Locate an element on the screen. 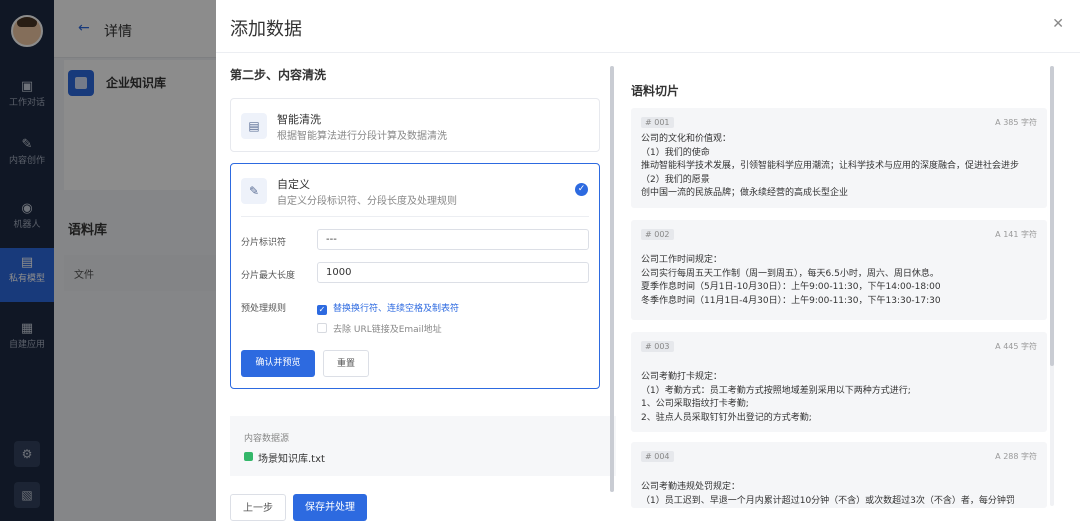 The width and height of the screenshot is (1080, 521). separator-input is located at coordinates (453, 239).